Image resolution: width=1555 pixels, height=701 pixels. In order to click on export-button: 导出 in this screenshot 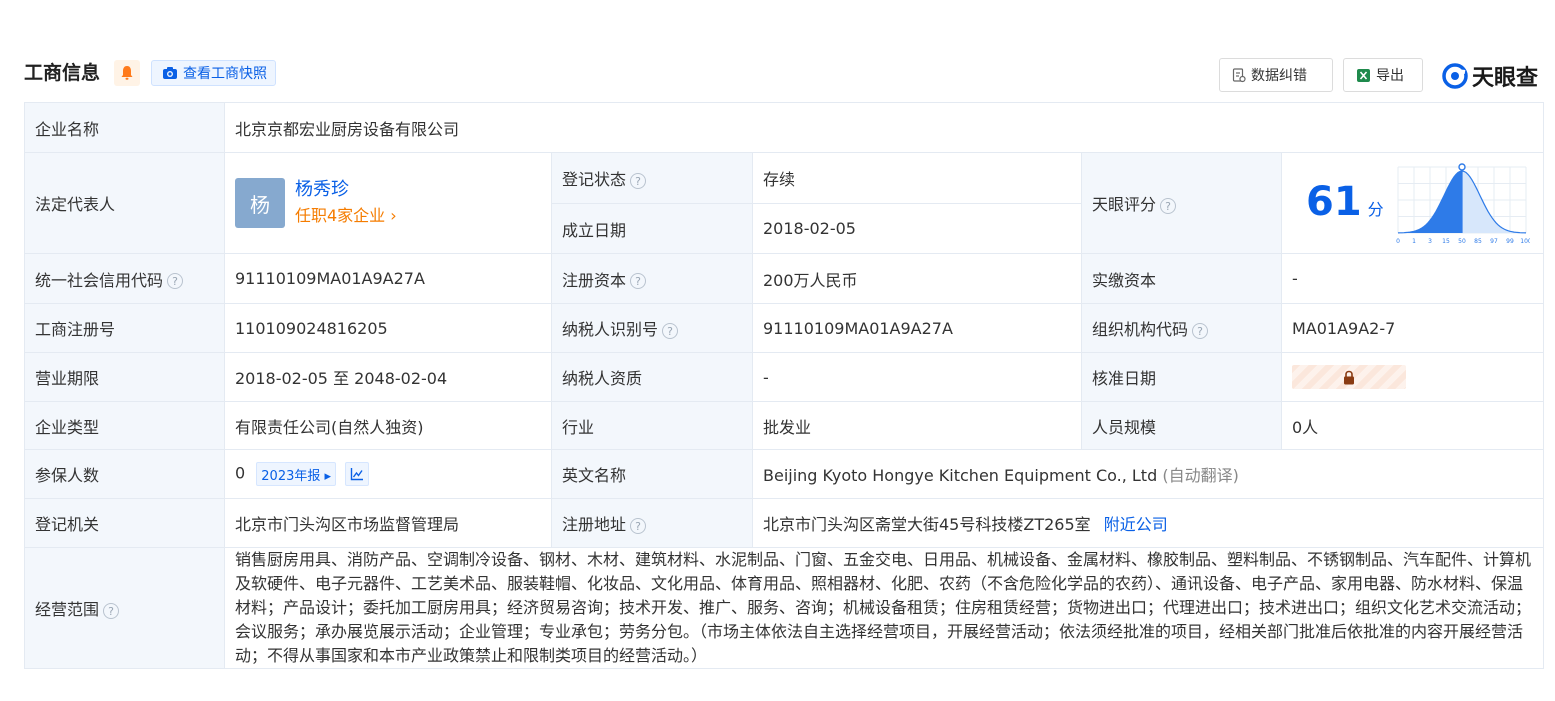, I will do `click(1383, 75)`.